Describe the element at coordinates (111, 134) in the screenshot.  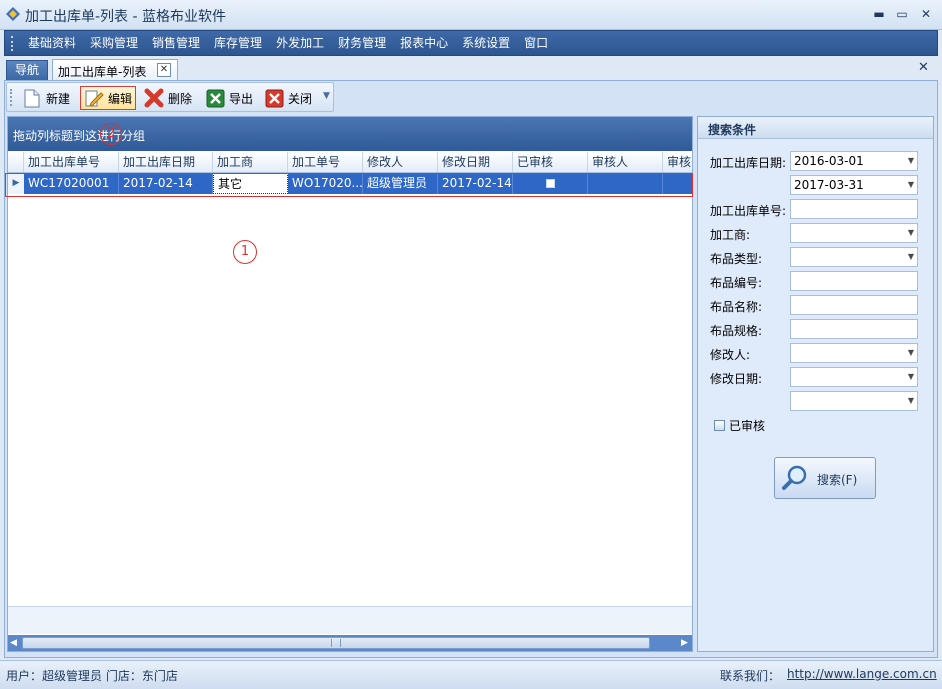
I see `annotation-marker-2: 2` at that location.